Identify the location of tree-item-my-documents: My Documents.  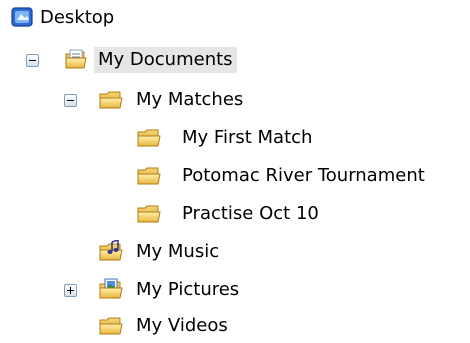
(235, 60).